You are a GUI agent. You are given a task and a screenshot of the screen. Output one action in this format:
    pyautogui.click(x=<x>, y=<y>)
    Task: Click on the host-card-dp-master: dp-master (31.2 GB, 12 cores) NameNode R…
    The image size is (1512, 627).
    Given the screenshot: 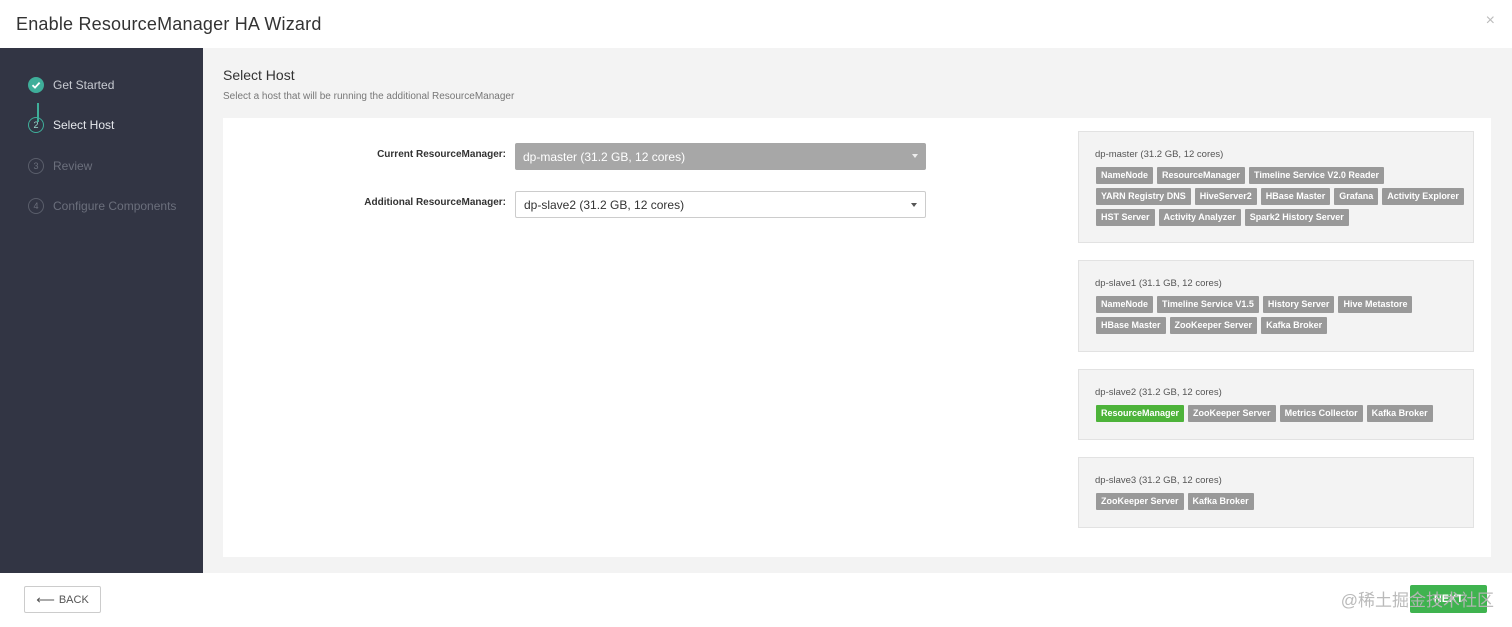 What is the action you would take?
    pyautogui.click(x=1276, y=187)
    